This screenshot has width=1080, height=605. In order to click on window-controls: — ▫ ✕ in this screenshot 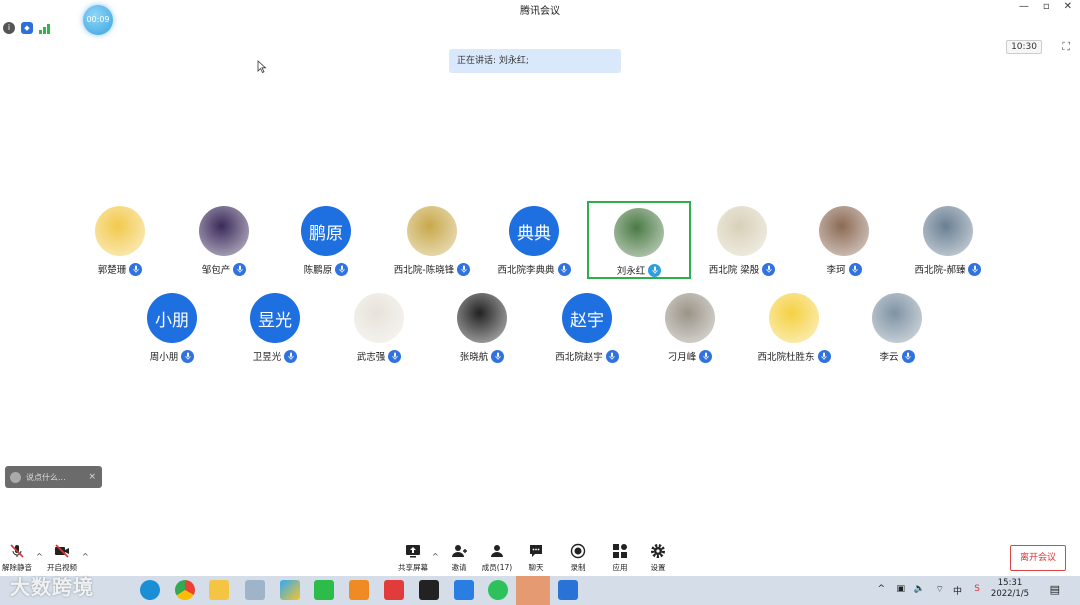, I will do `click(1045, 6)`.